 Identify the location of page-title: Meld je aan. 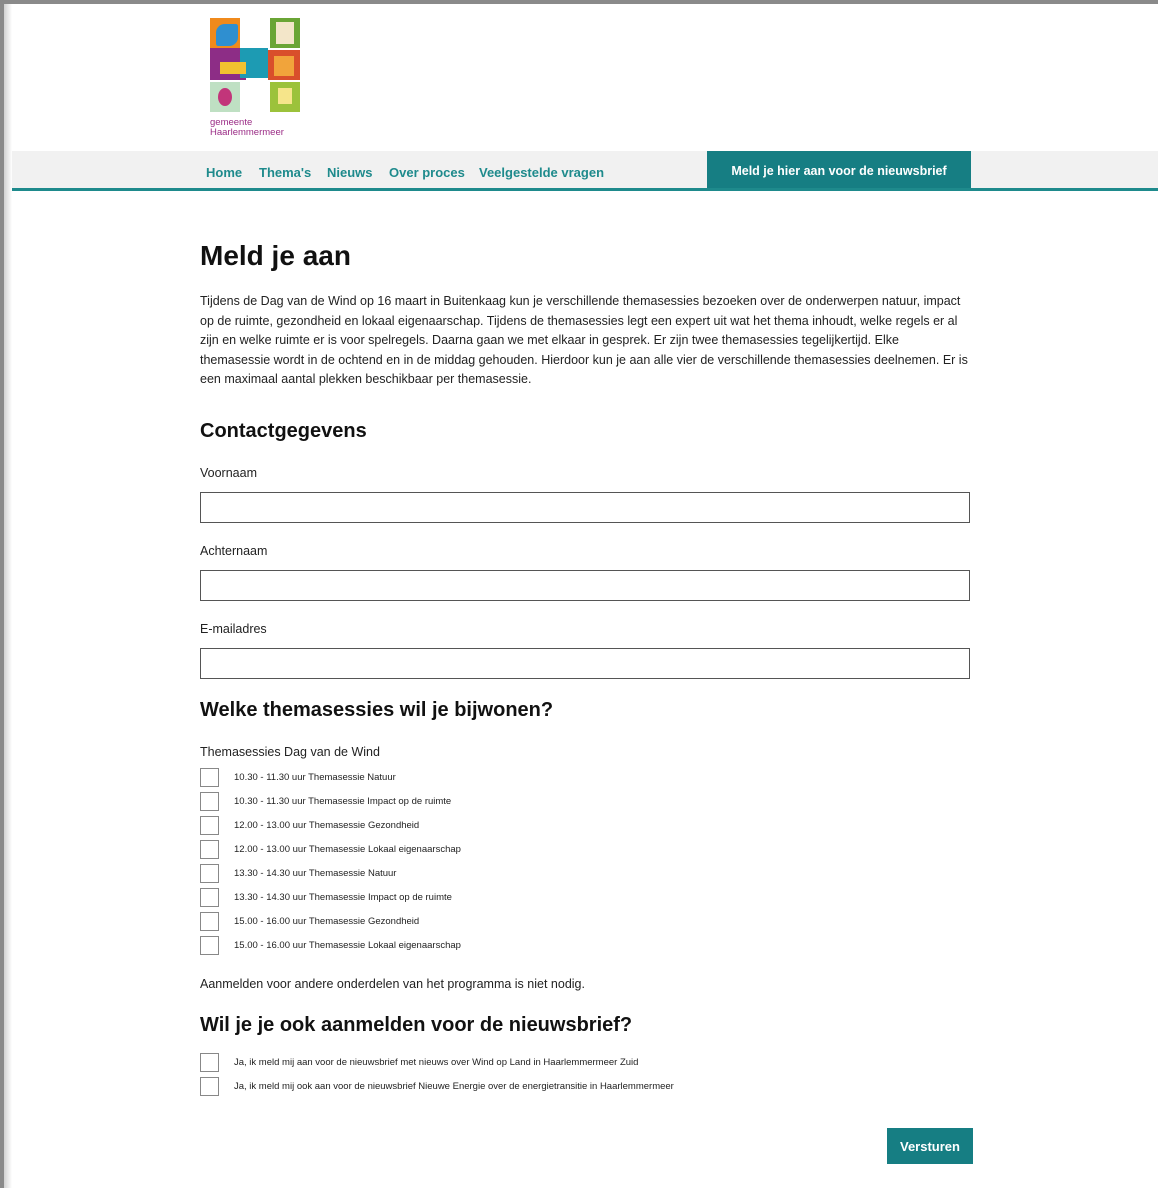
(275, 255).